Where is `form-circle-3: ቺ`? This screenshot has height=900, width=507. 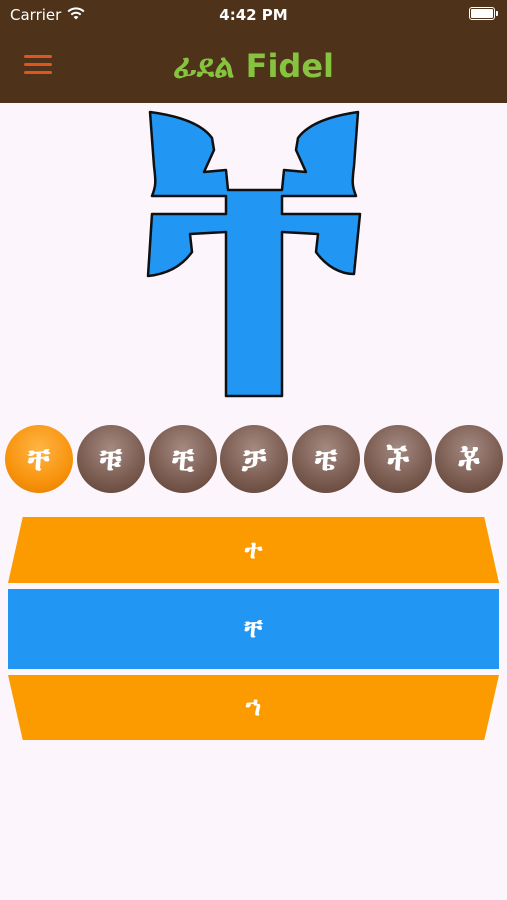
form-circle-3: ቺ is located at coordinates (183, 459).